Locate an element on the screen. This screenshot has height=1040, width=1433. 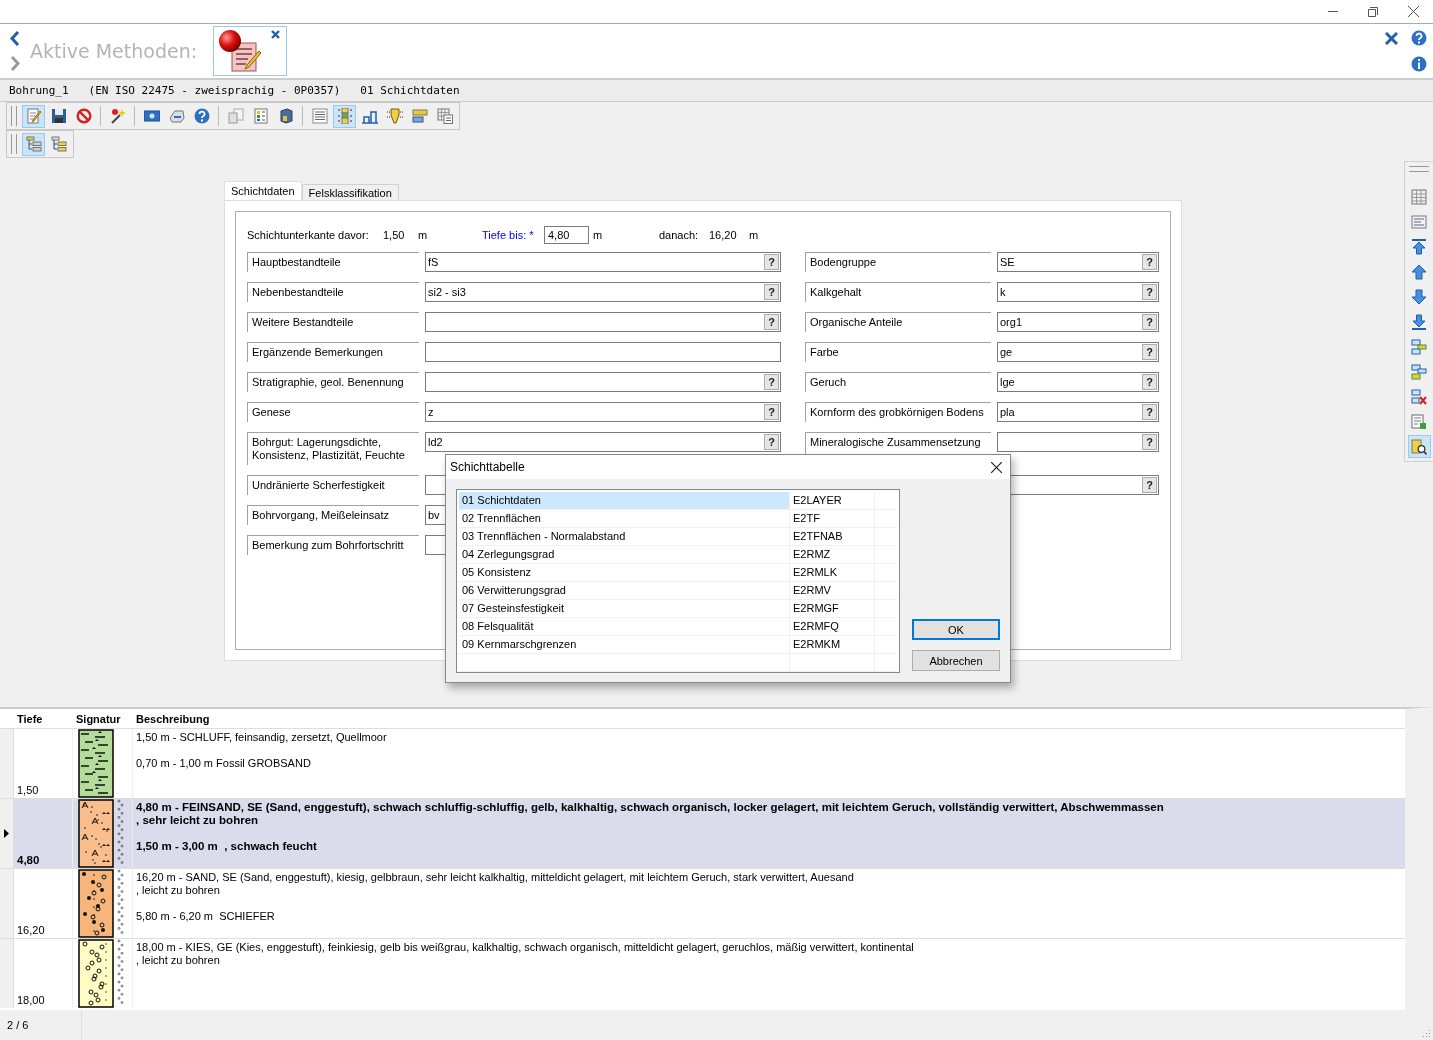
input-field: lge ? is located at coordinates (1078, 382).